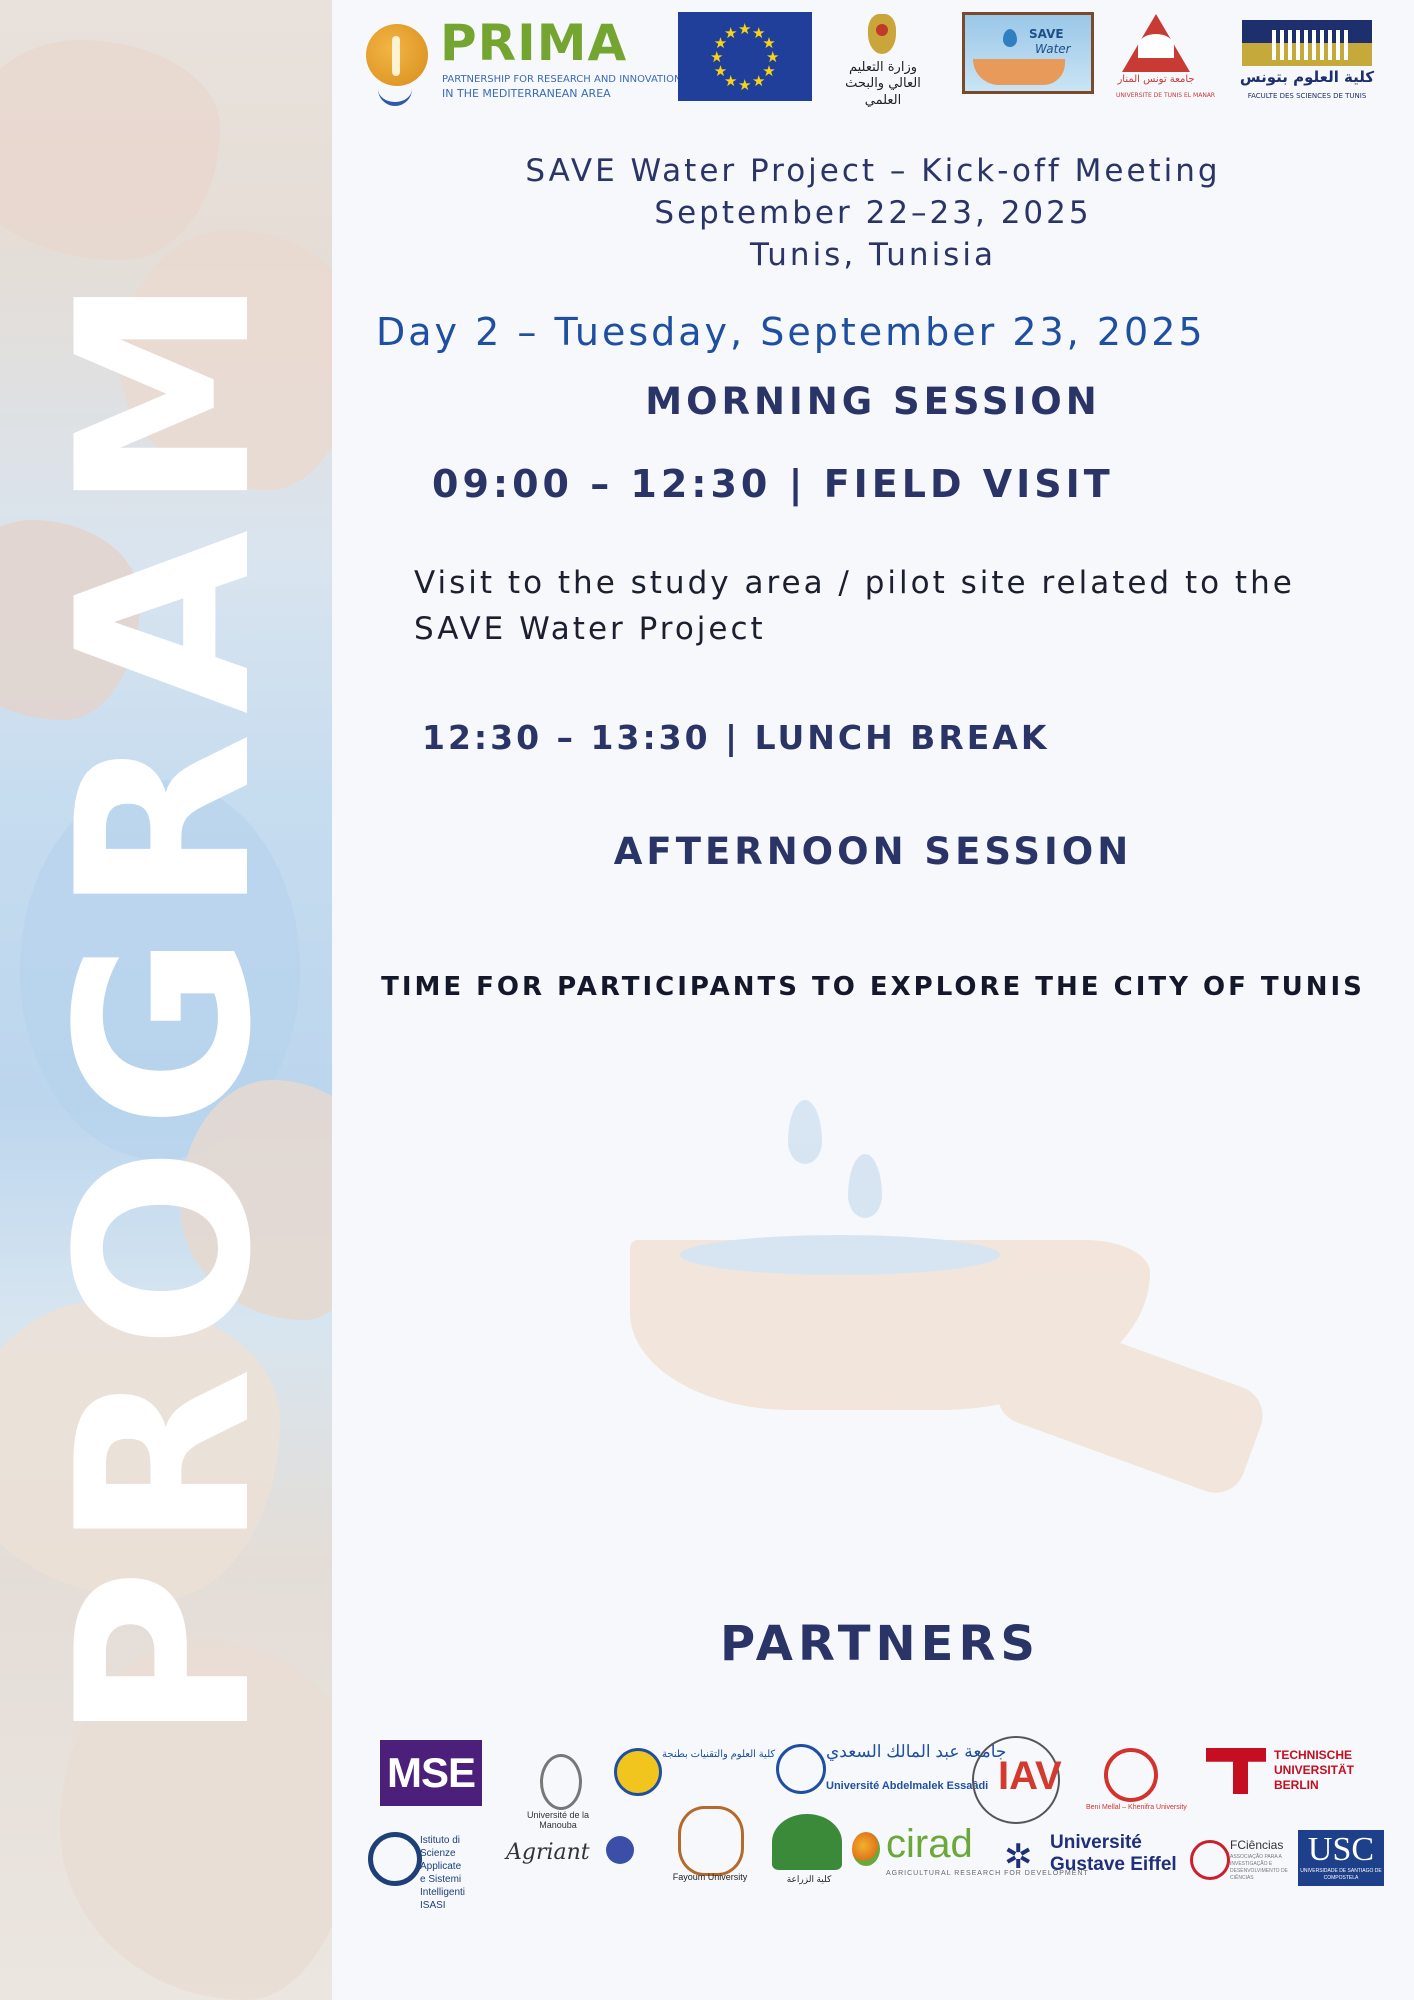  Describe the element at coordinates (1307, 77) in the screenshot. I see `fst-arabic-name: كلية العلوم بتونس` at that location.